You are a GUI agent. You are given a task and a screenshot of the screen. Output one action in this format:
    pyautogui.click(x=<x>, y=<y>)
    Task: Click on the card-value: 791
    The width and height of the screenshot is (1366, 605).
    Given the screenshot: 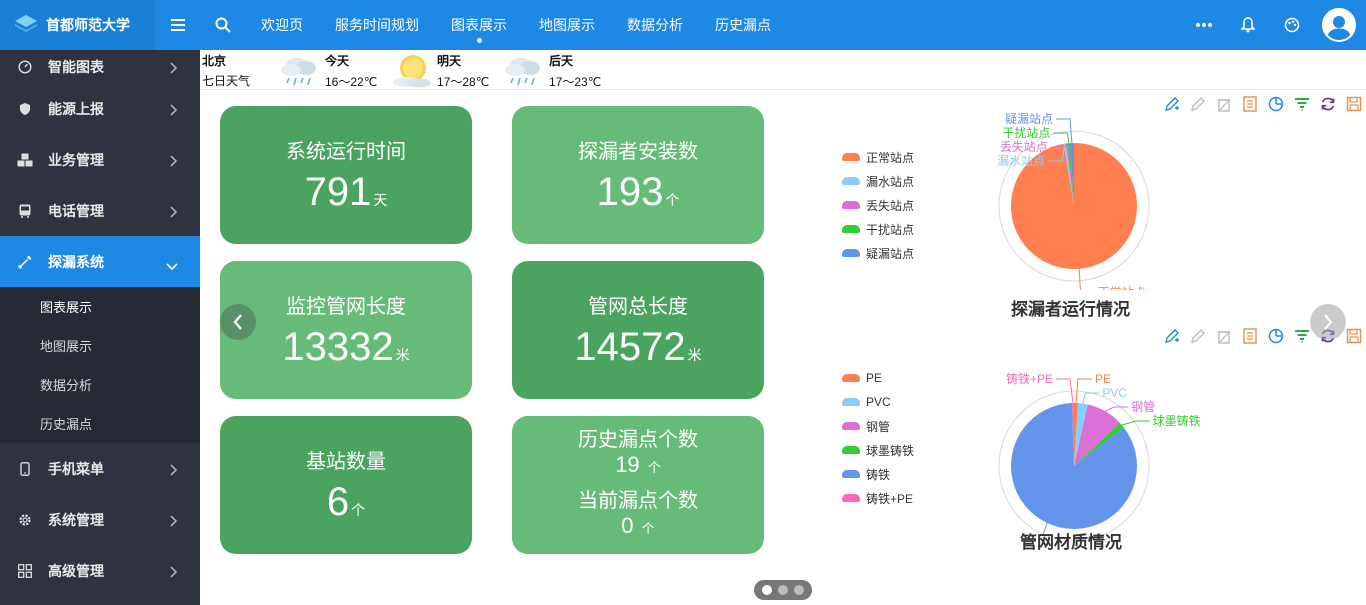 What is the action you would take?
    pyautogui.click(x=338, y=192)
    